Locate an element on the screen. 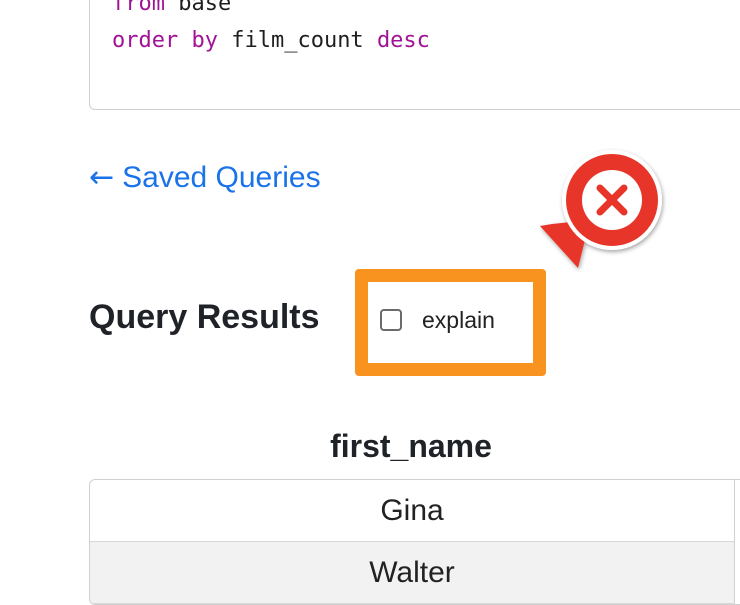 The height and width of the screenshot is (605, 740). explain-checkbox is located at coordinates (391, 320).